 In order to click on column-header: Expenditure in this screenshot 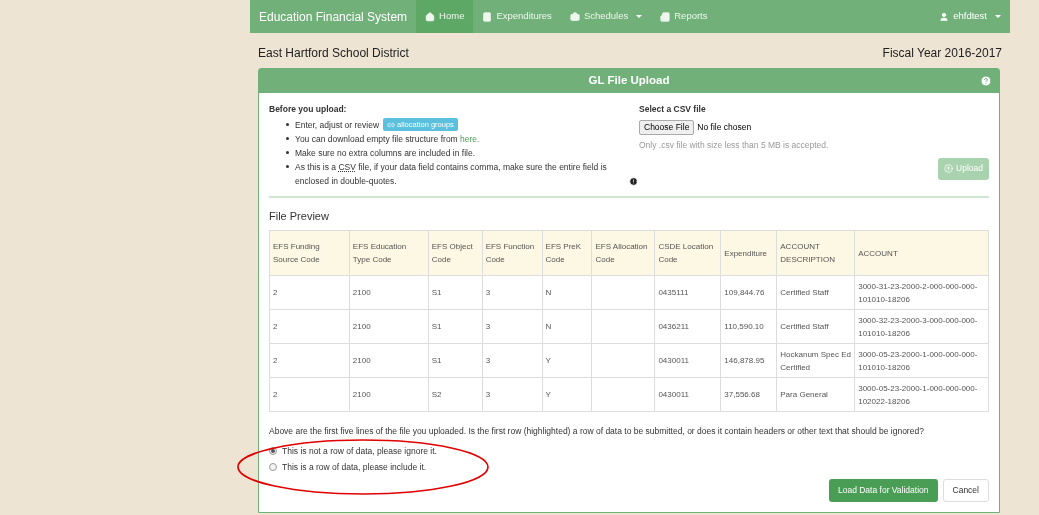, I will do `click(748, 253)`.